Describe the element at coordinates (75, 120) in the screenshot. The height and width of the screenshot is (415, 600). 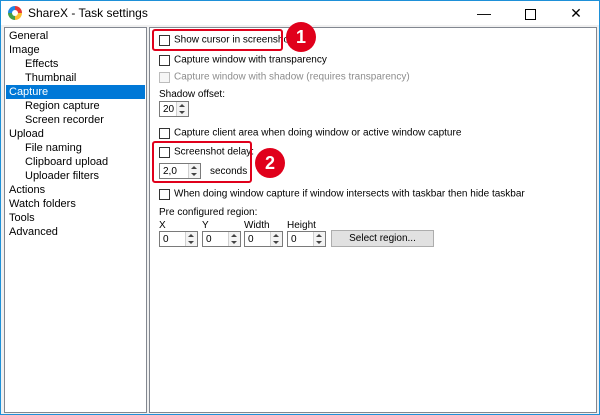
I see `tree-item-screen-recorder: Screen recorder` at that location.